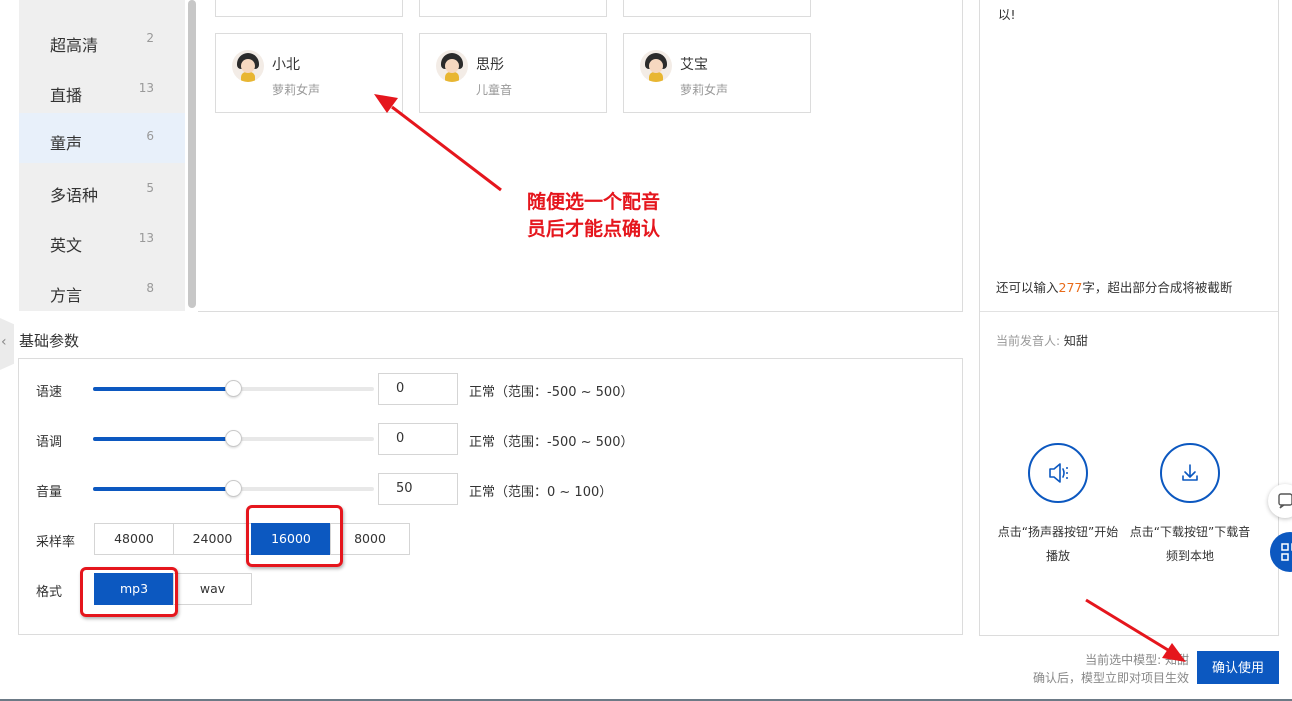 The width and height of the screenshot is (1292, 701). I want to click on annotation-line: 随便选一个配音, so click(594, 202).